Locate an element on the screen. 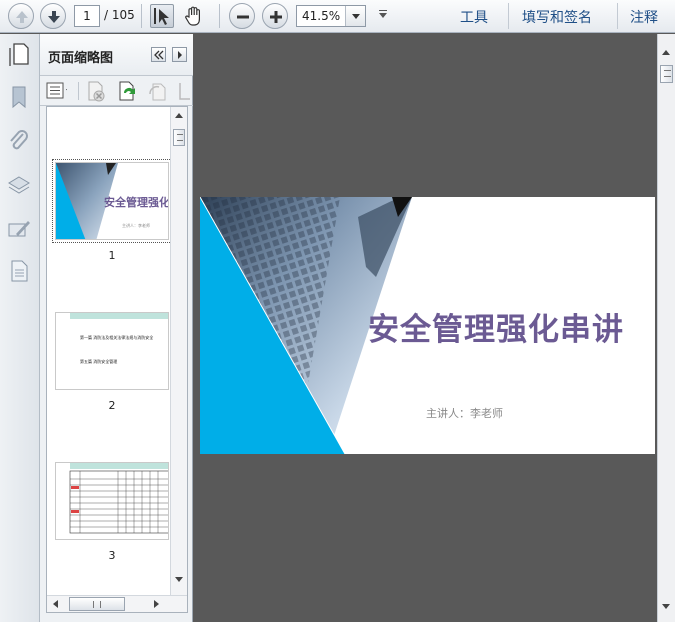 Image resolution: width=675 pixels, height=622 pixels. page-number-input: 1 is located at coordinates (87, 16).